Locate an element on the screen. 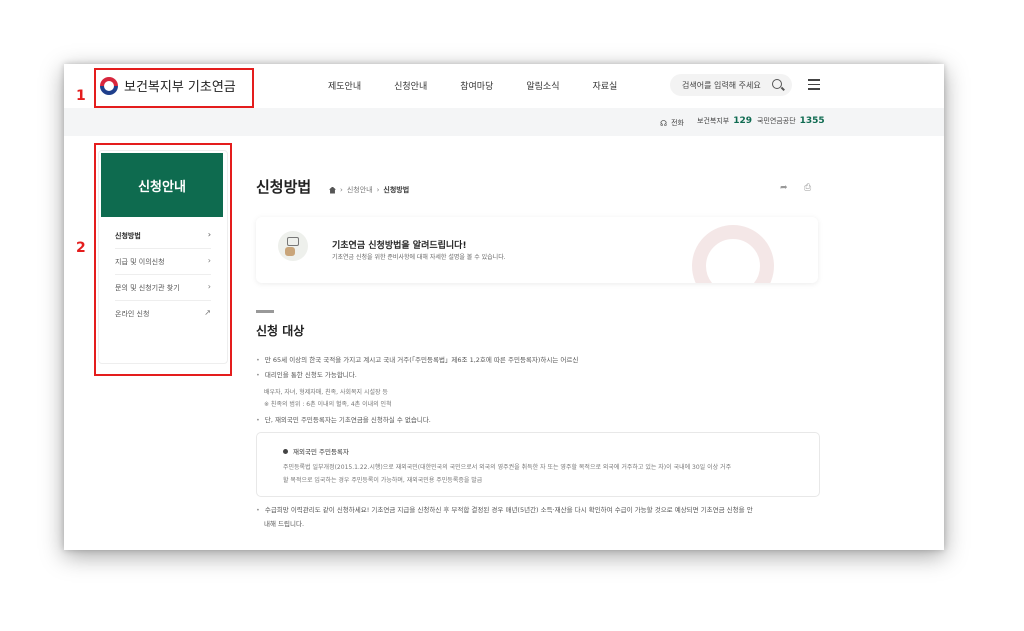 The height and width of the screenshot is (631, 1024). section-divider is located at coordinates (265, 311).